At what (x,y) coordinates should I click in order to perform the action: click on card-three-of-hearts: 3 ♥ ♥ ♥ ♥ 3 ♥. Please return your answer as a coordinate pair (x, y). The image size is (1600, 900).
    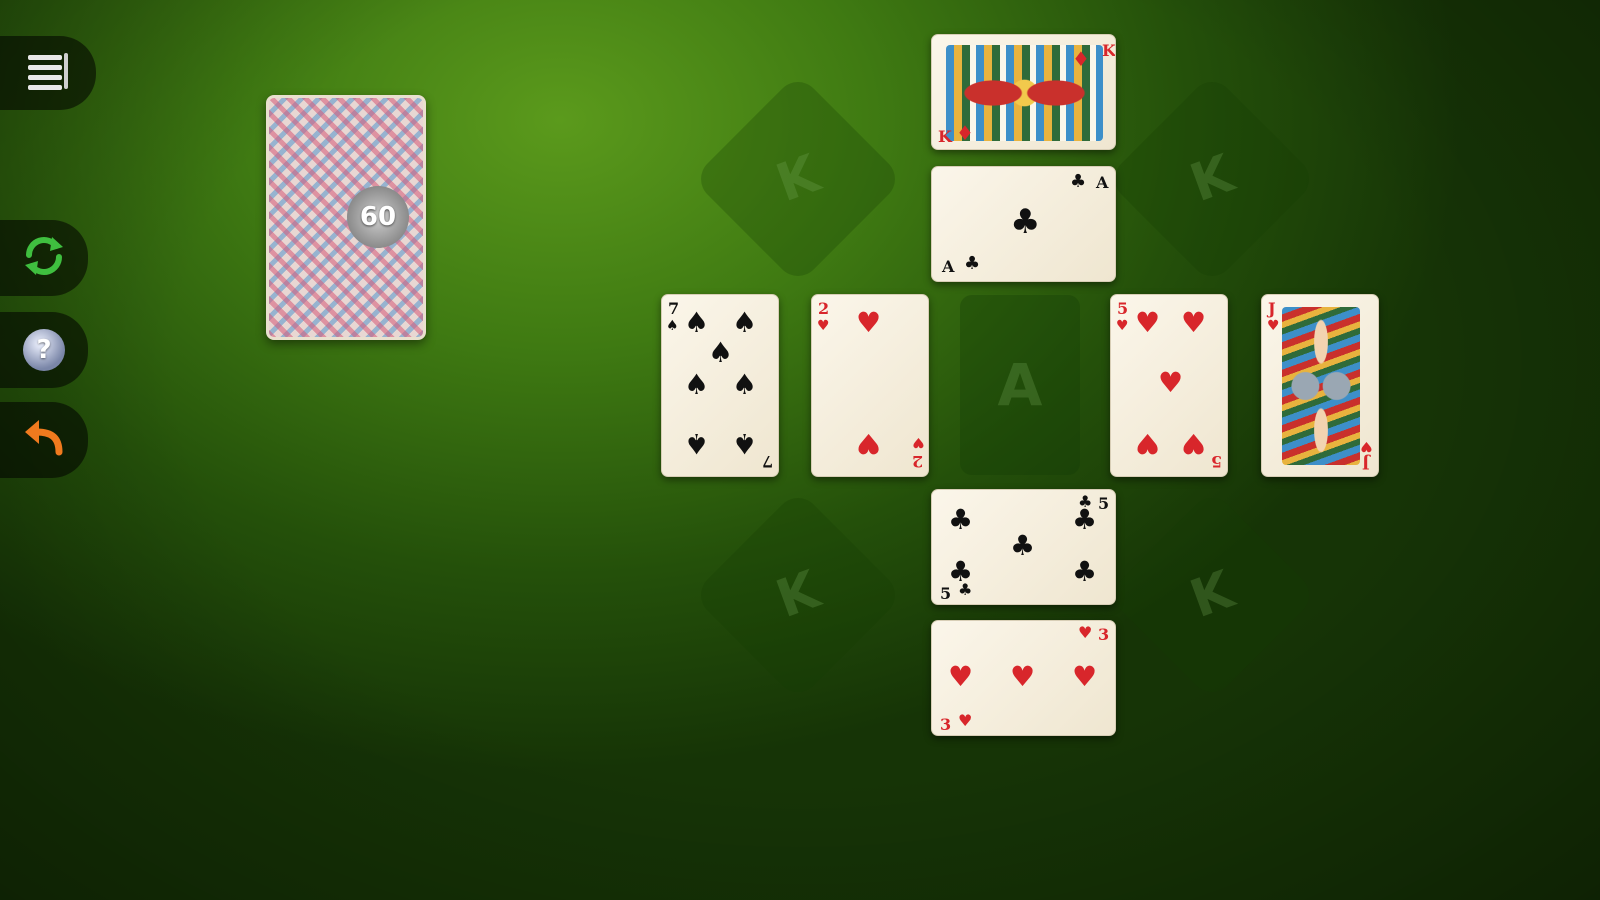
    Looking at the image, I should click on (1023, 678).